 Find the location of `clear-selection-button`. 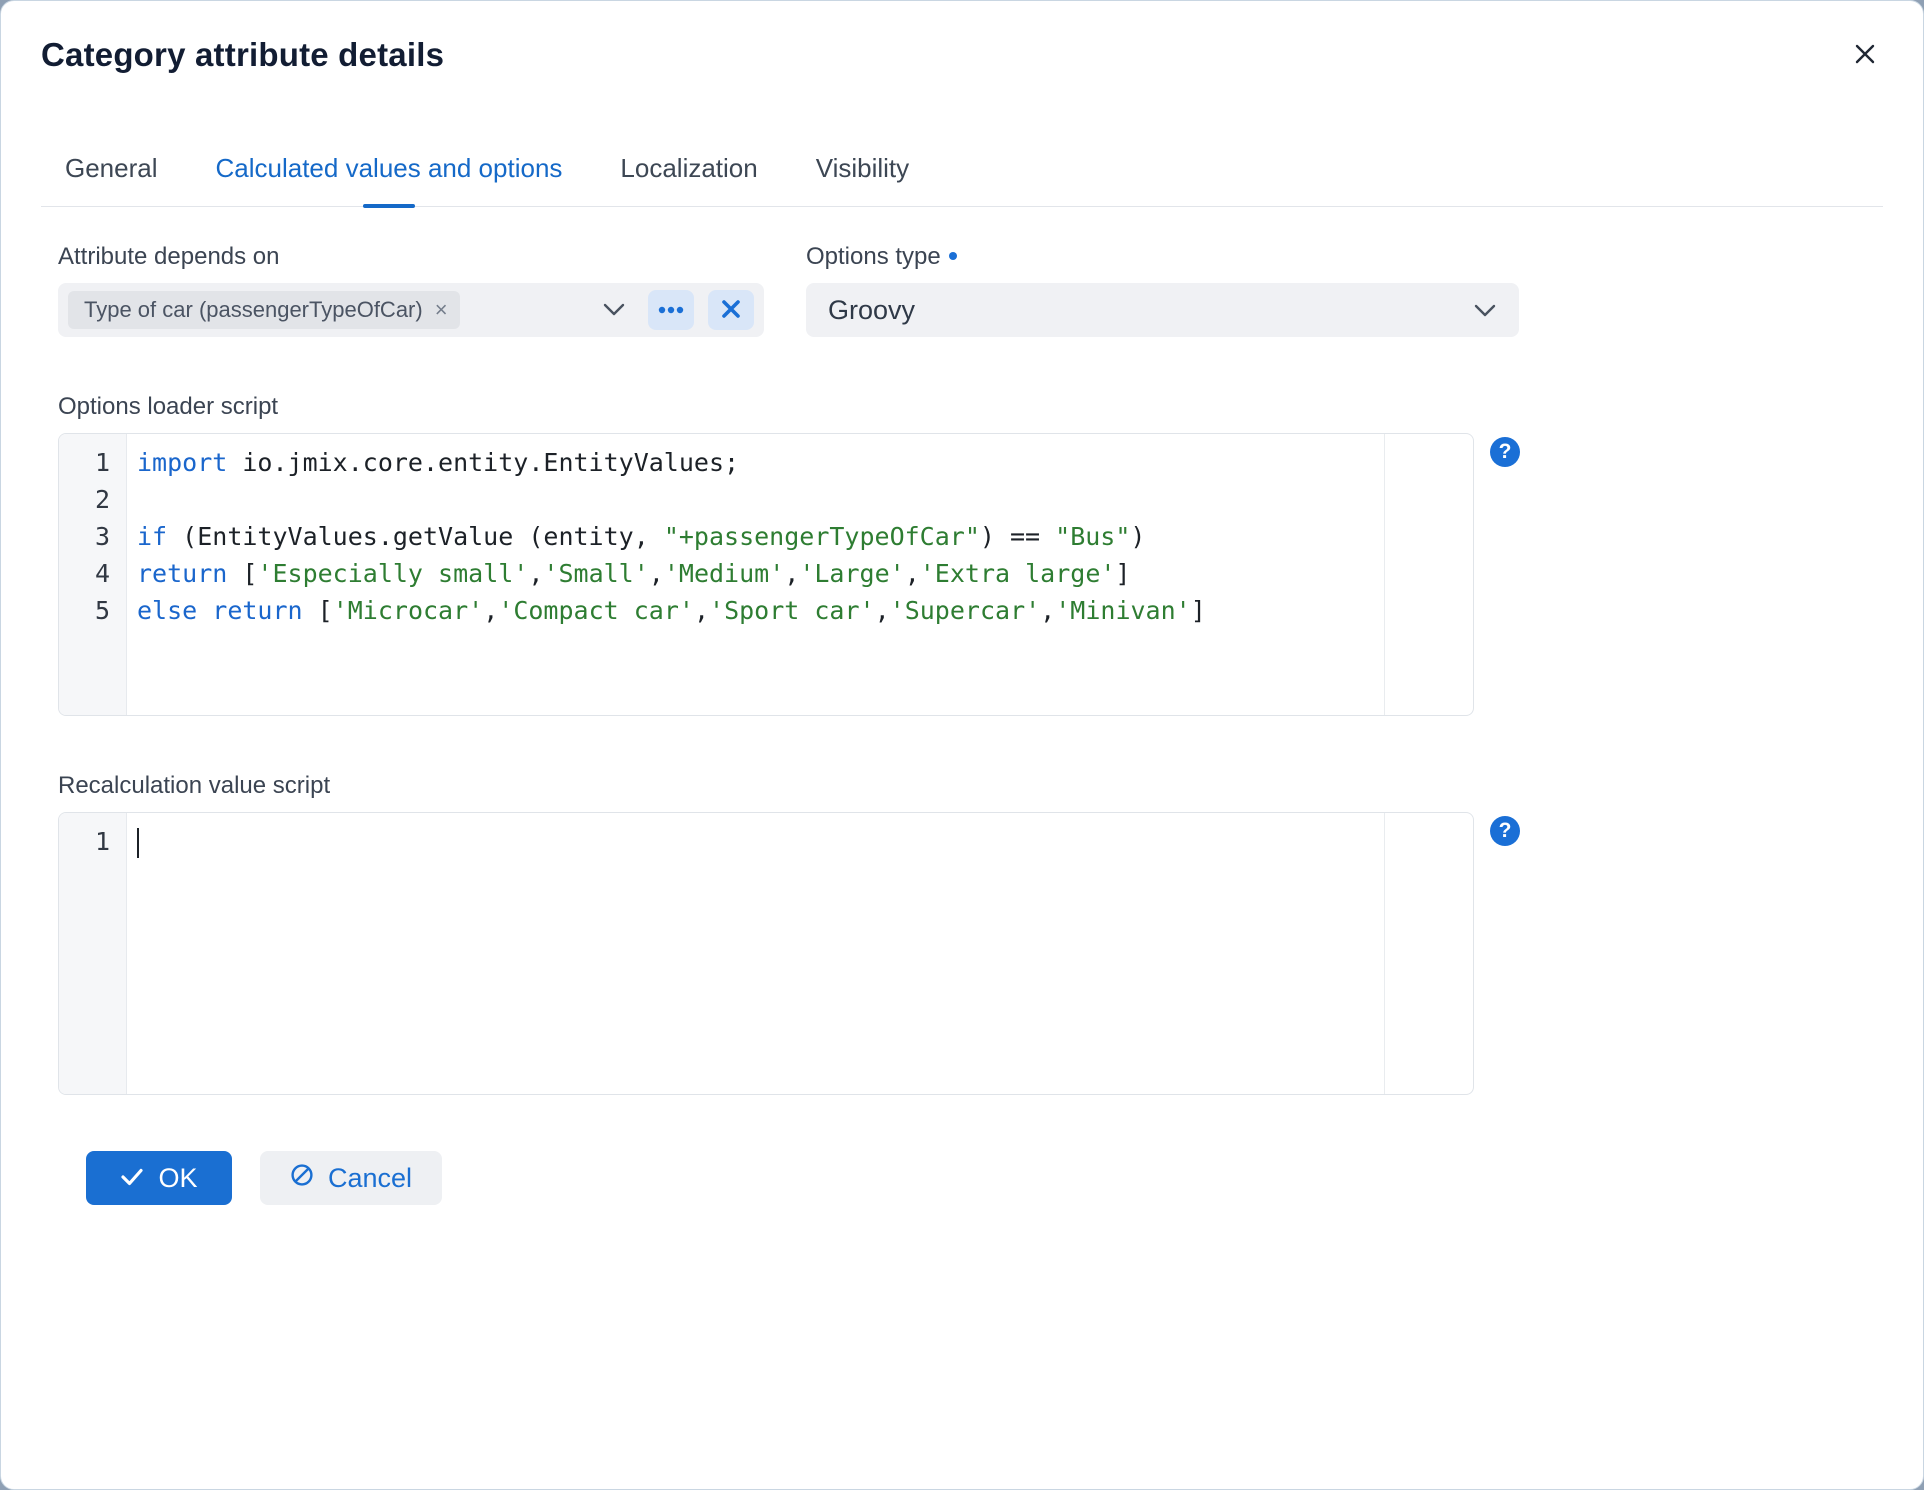

clear-selection-button is located at coordinates (731, 310).